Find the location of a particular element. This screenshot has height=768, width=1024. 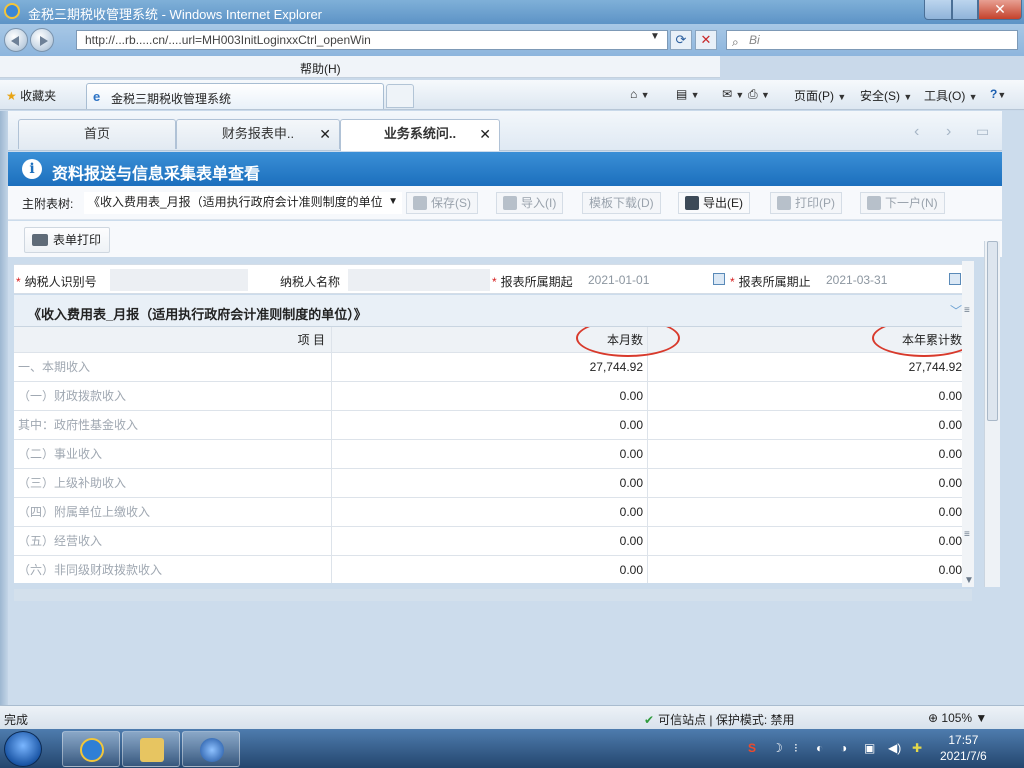

minimize-button is located at coordinates (938, 10).